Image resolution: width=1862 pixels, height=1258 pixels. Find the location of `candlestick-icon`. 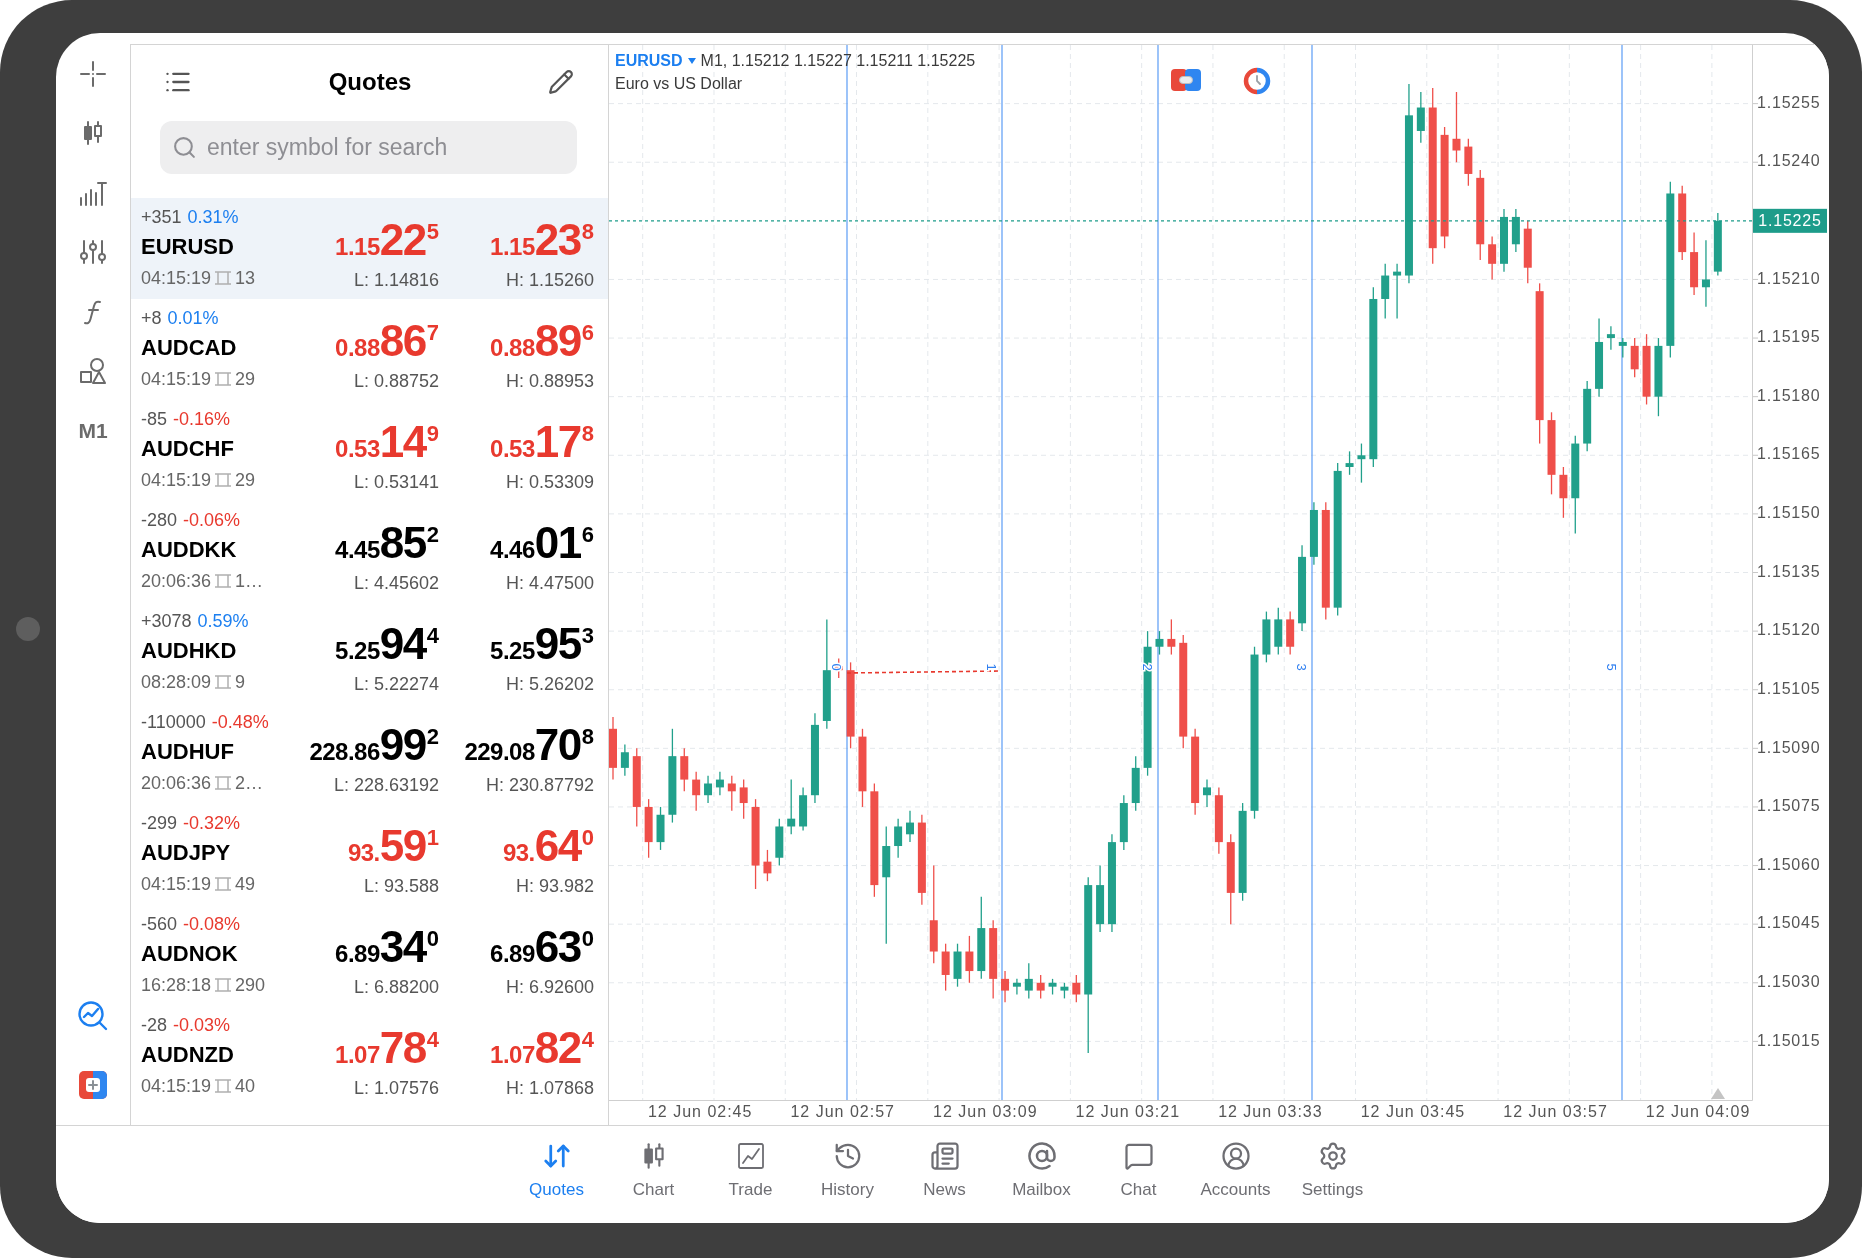

candlestick-icon is located at coordinates (93, 133).